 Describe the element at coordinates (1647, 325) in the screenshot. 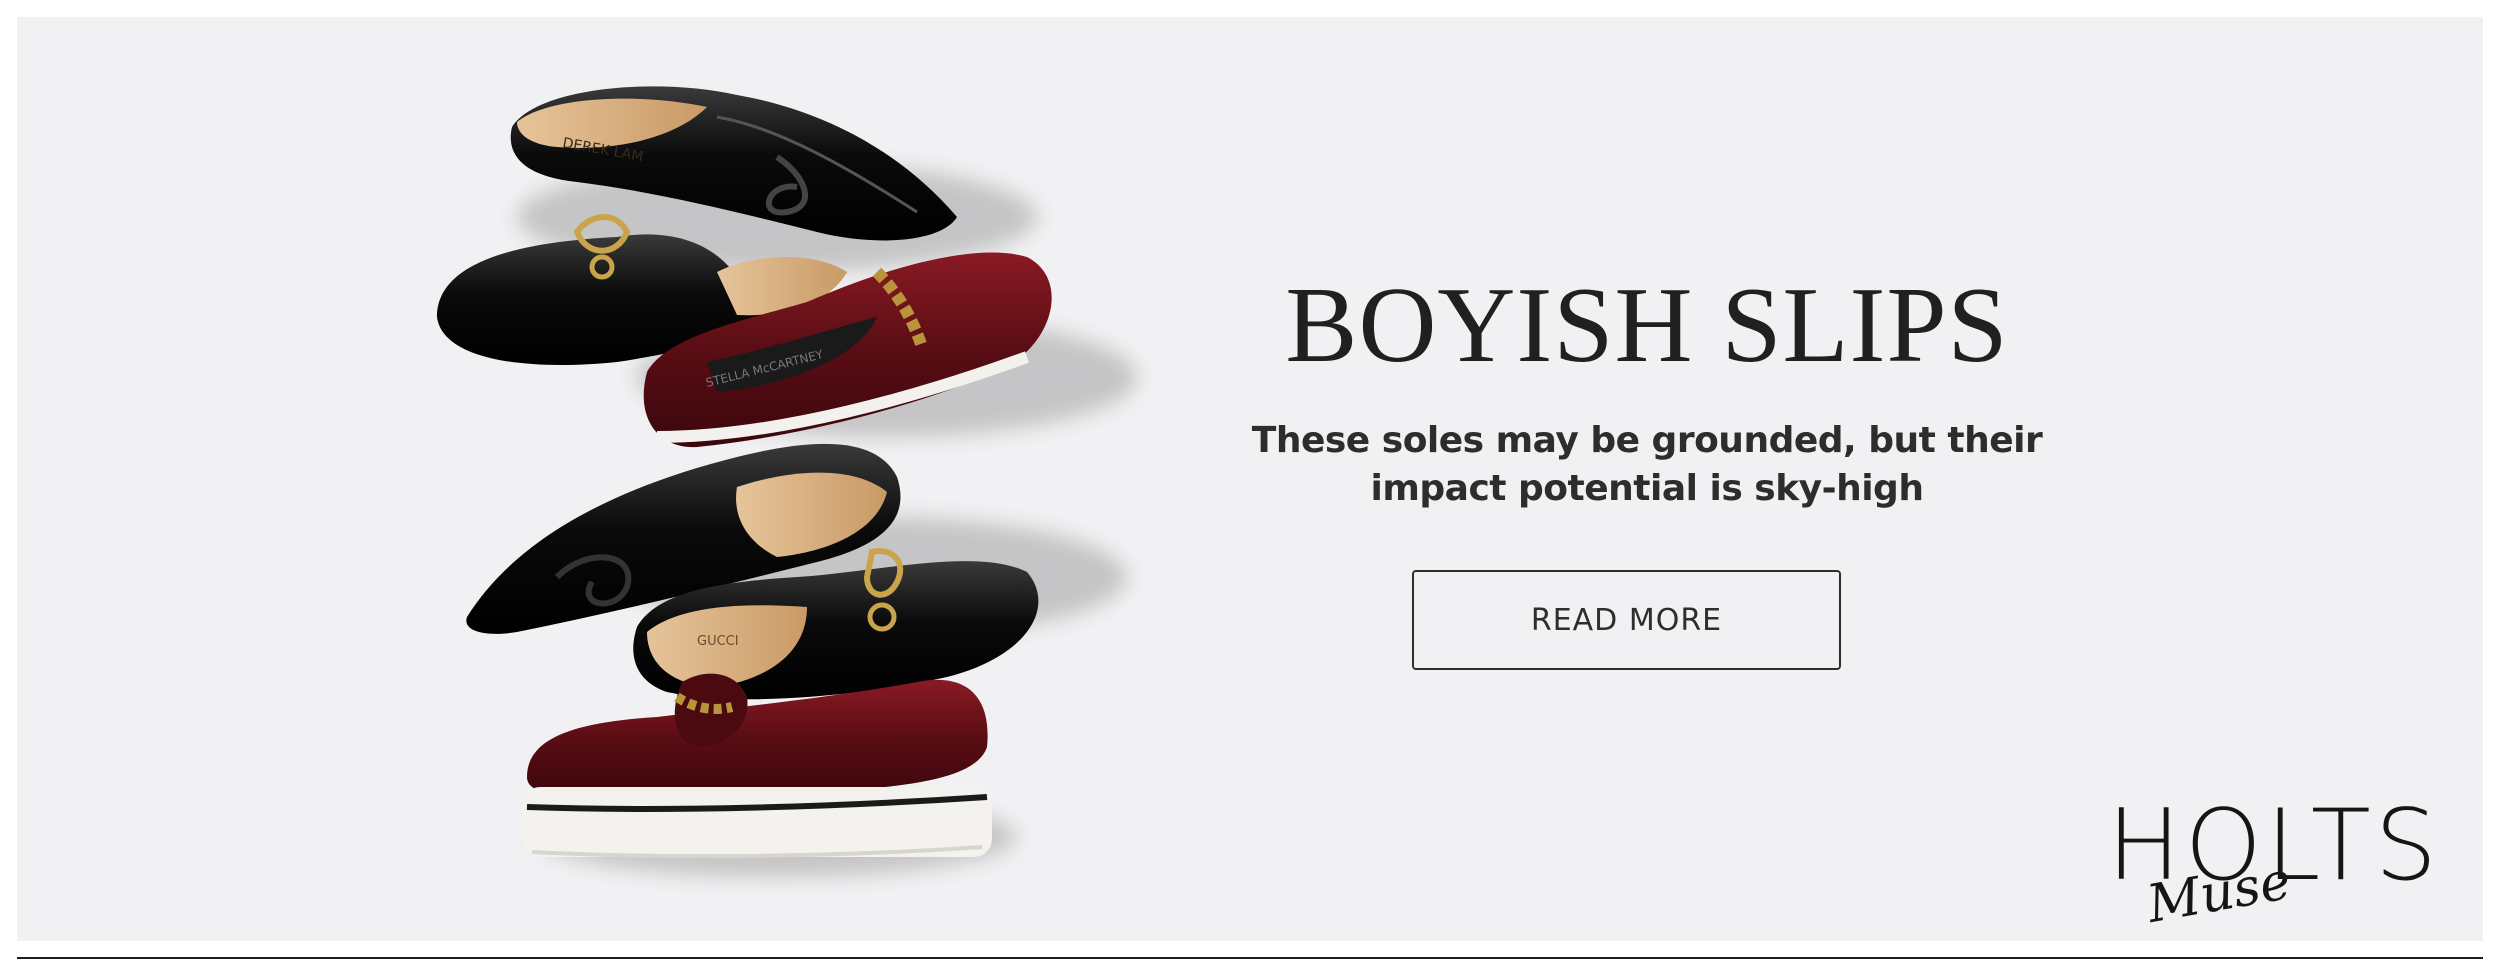

I see `headline: BOYISH SLIPS` at that location.